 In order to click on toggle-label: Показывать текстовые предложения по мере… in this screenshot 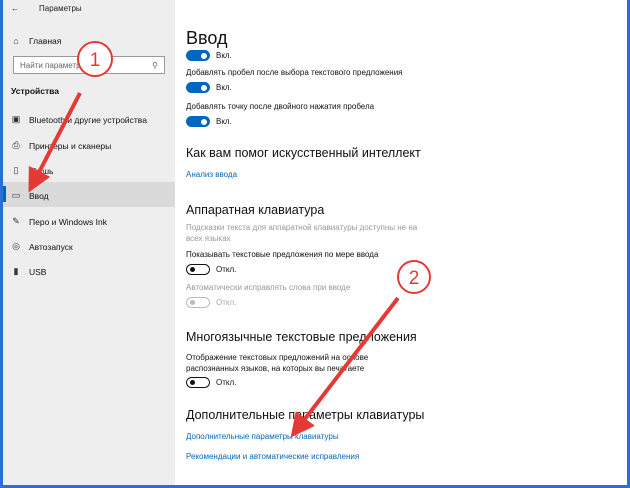, I will do `click(282, 254)`.